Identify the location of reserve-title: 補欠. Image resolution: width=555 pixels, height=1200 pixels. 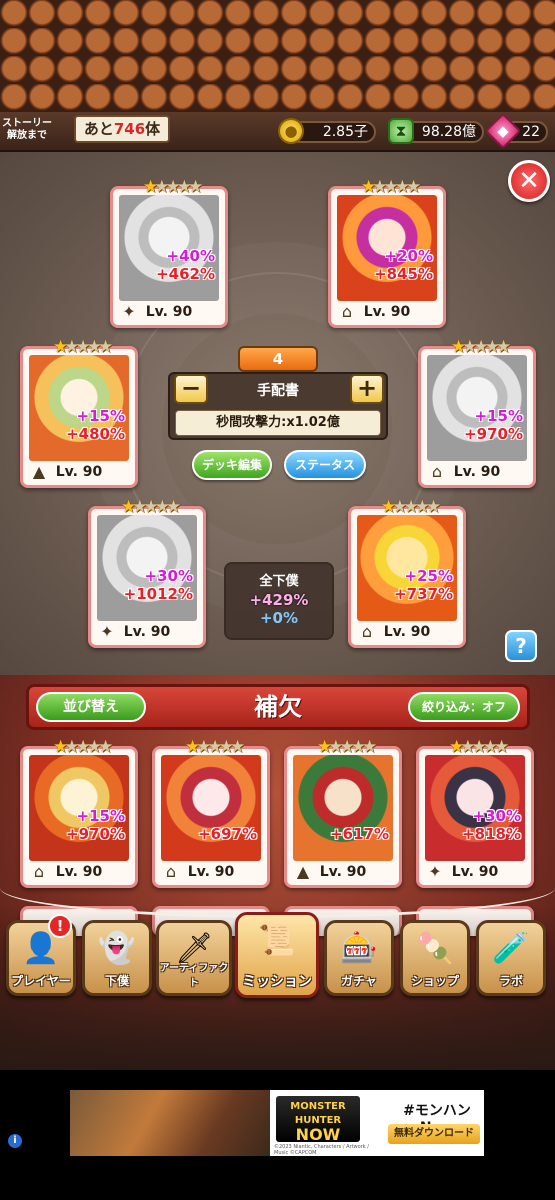
(278, 707).